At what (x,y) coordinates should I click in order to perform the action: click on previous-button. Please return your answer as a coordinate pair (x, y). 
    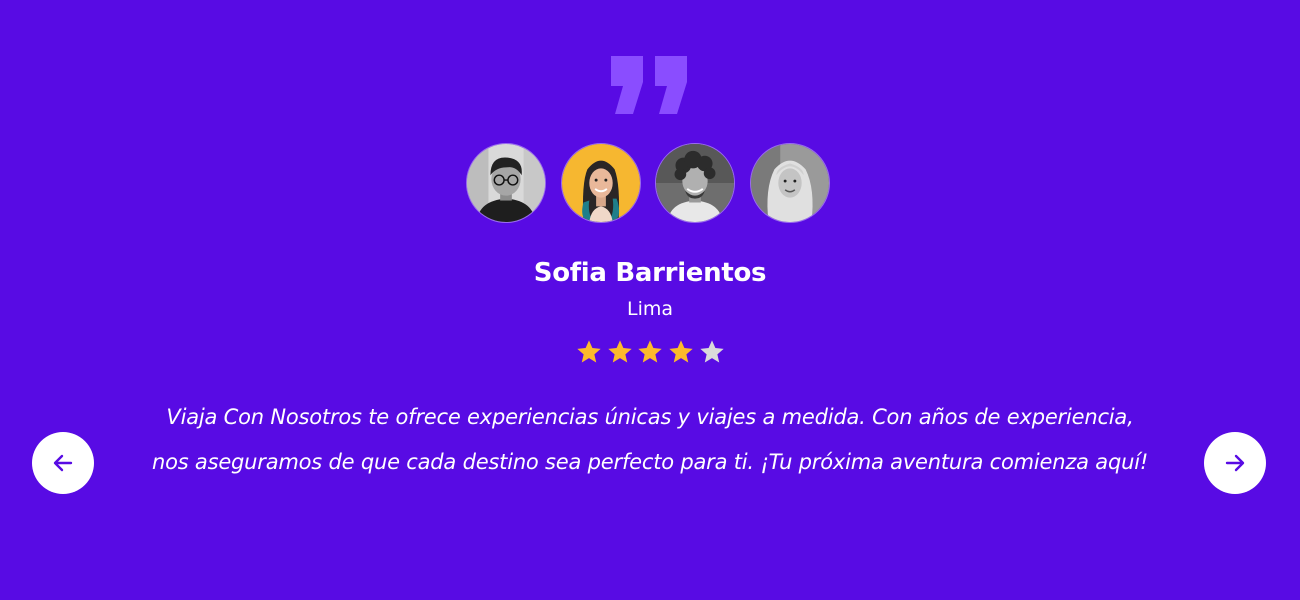
    Looking at the image, I should click on (63, 463).